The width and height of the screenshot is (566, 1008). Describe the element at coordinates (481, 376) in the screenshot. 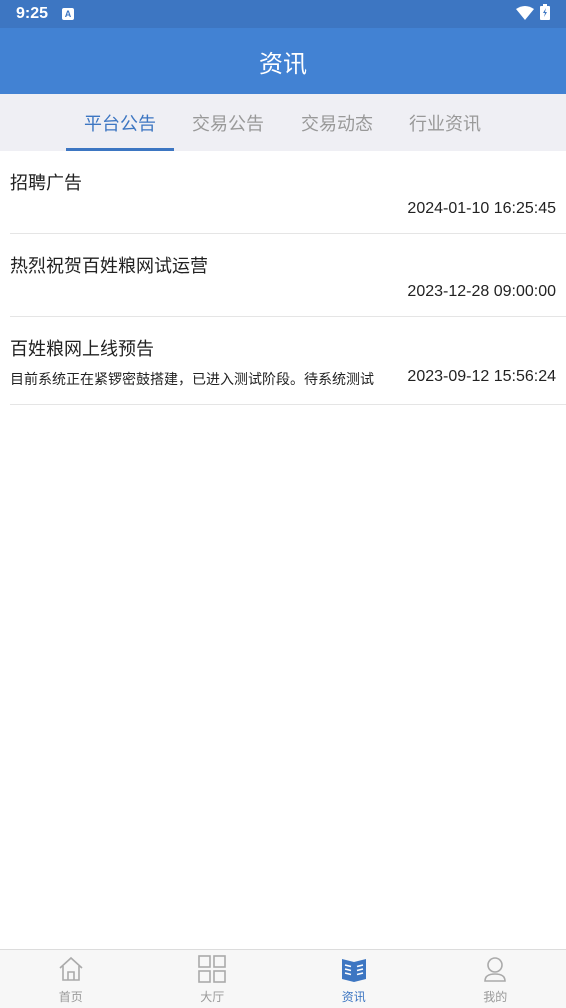

I see `item-time: 2023-09-12 15:56:24` at that location.